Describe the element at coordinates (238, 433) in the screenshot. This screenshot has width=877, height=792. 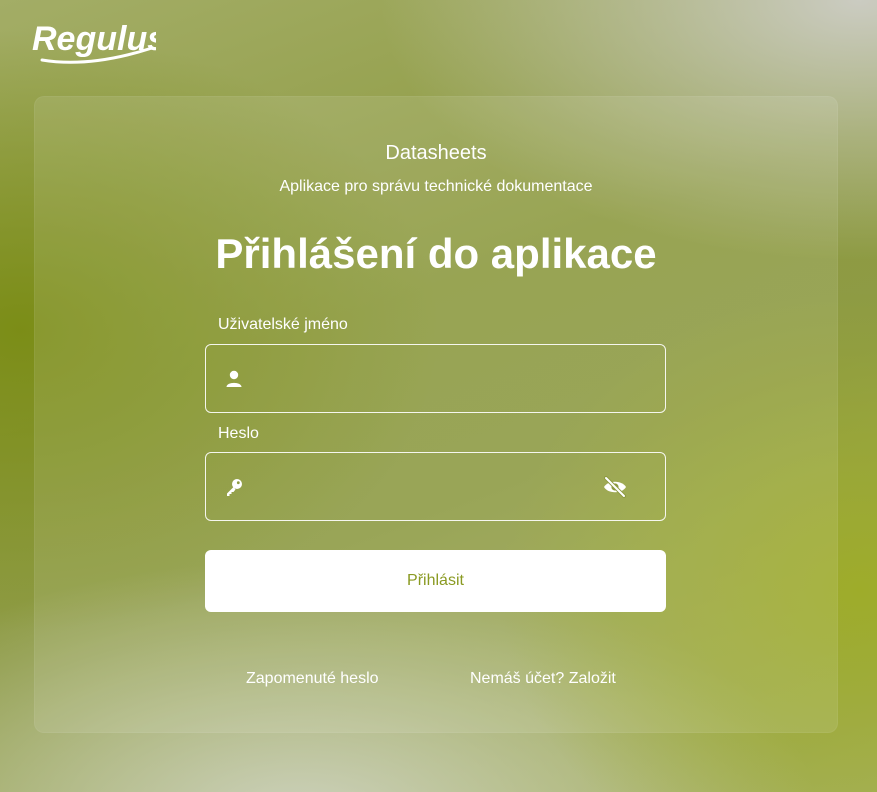
I see `password-label: Heslo` at that location.